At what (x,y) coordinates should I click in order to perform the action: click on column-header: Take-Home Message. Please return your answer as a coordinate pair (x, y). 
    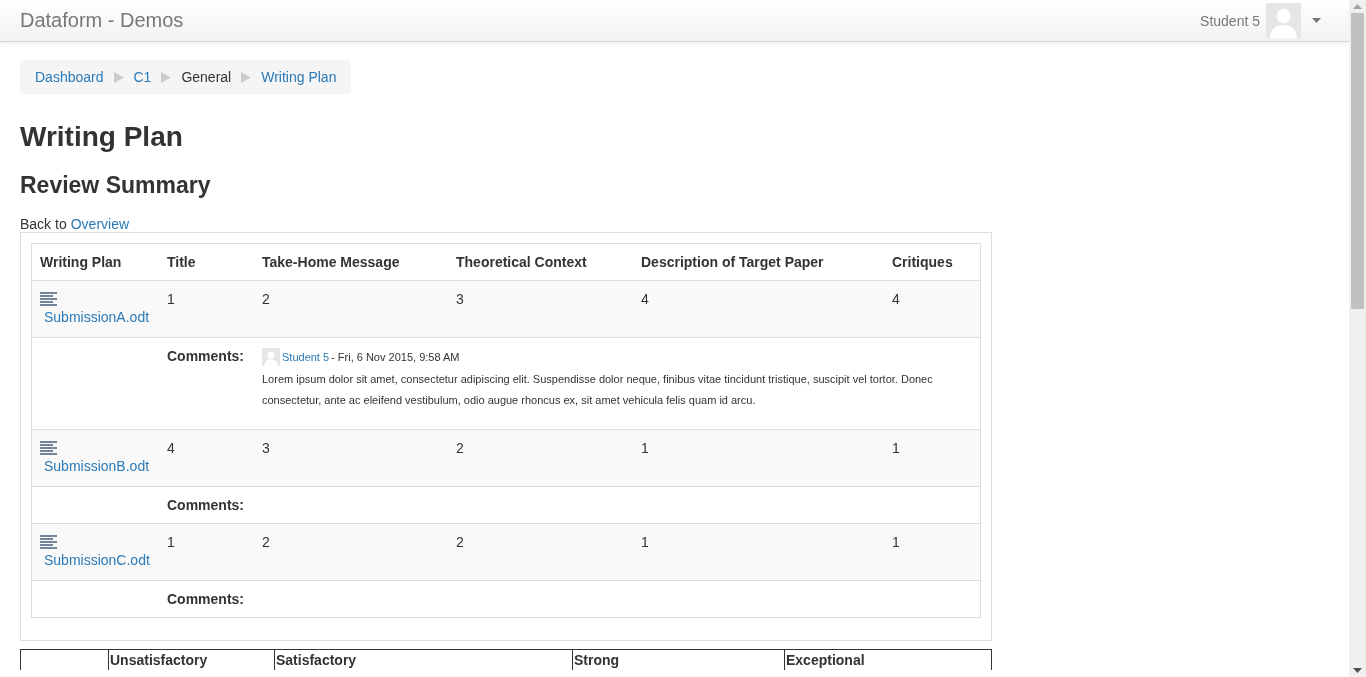
    Looking at the image, I should click on (351, 262).